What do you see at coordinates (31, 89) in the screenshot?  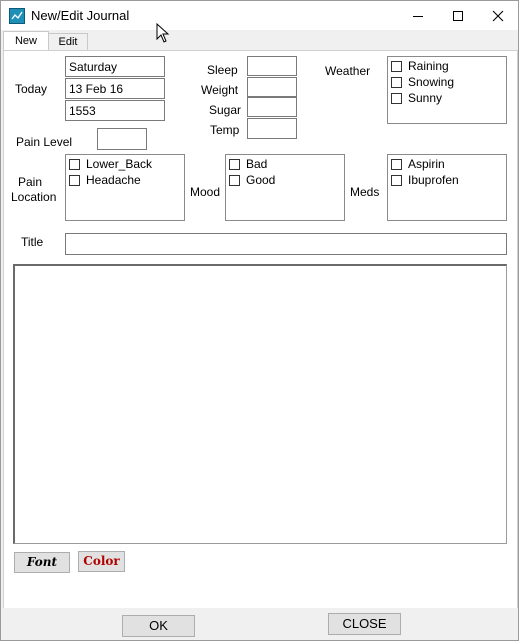 I see `today-label: Today` at bounding box center [31, 89].